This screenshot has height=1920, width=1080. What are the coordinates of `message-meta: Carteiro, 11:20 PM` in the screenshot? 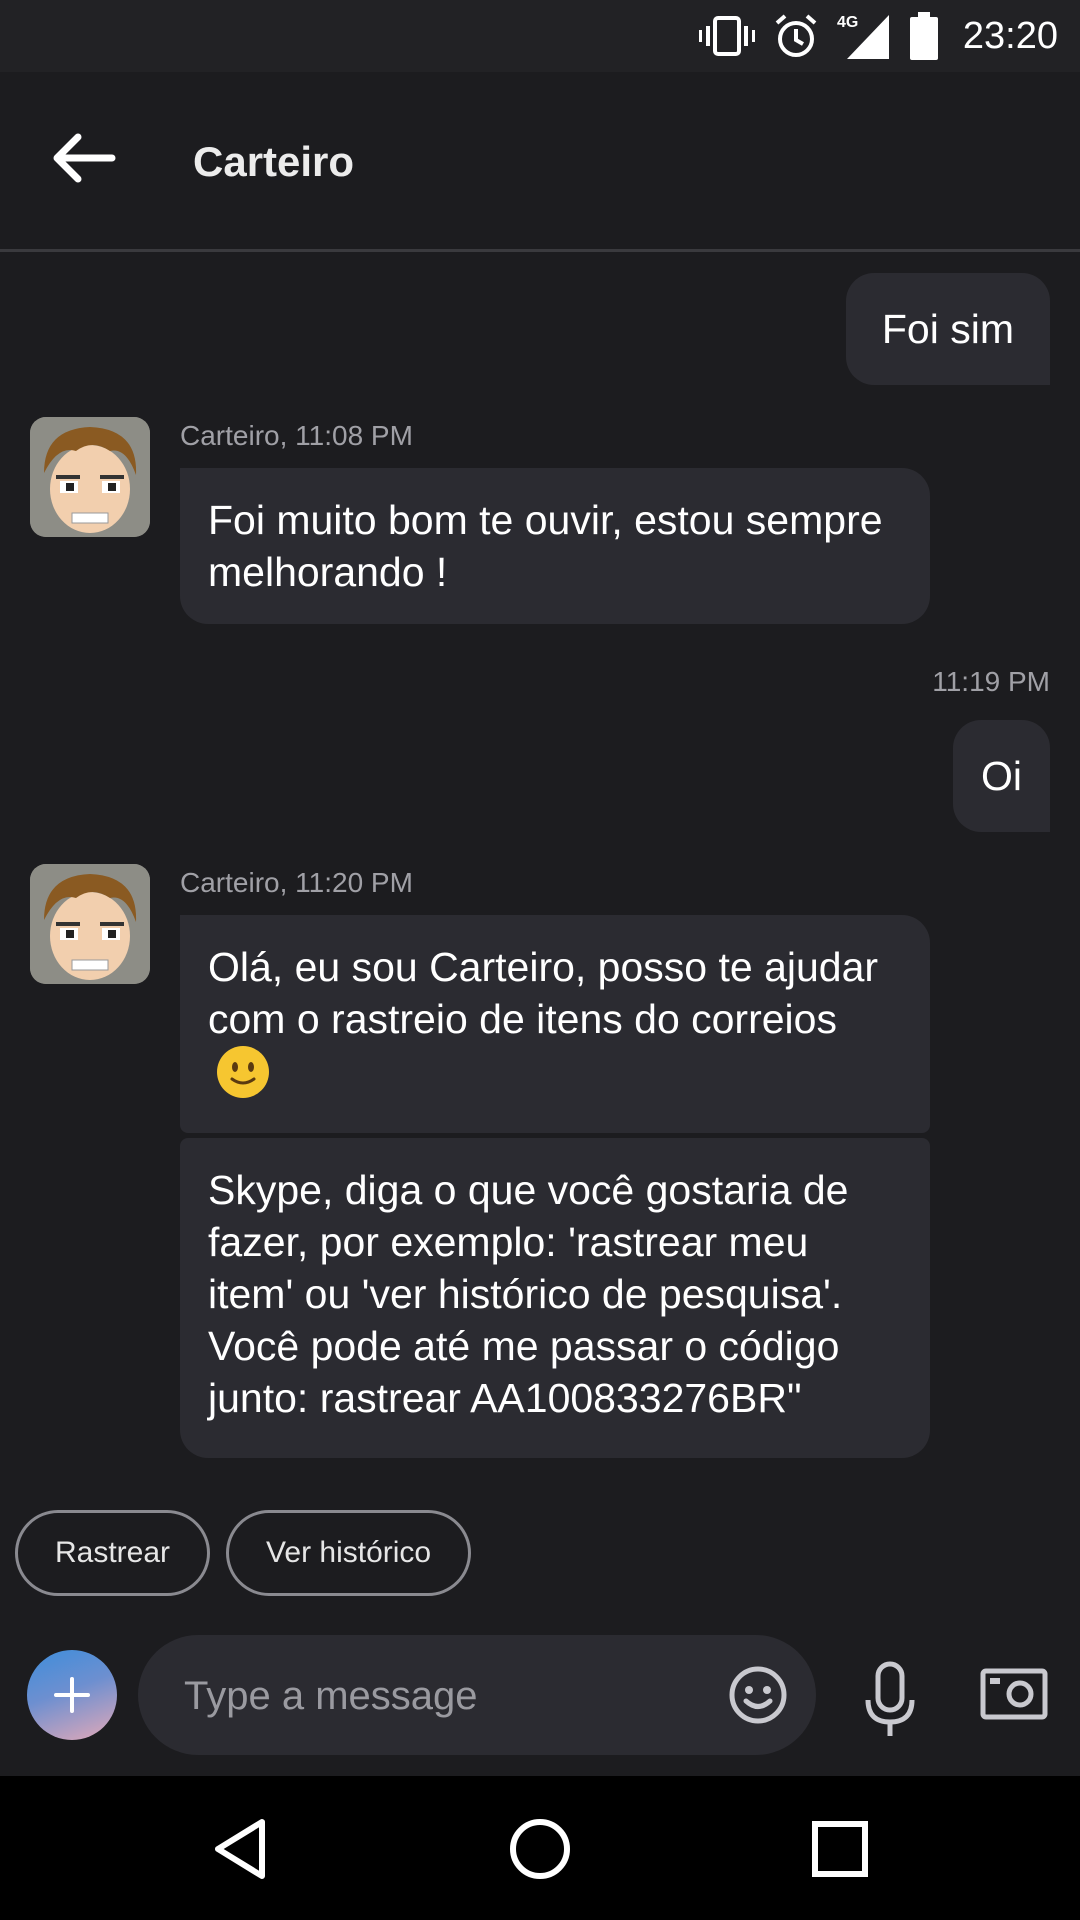 It's located at (296, 882).